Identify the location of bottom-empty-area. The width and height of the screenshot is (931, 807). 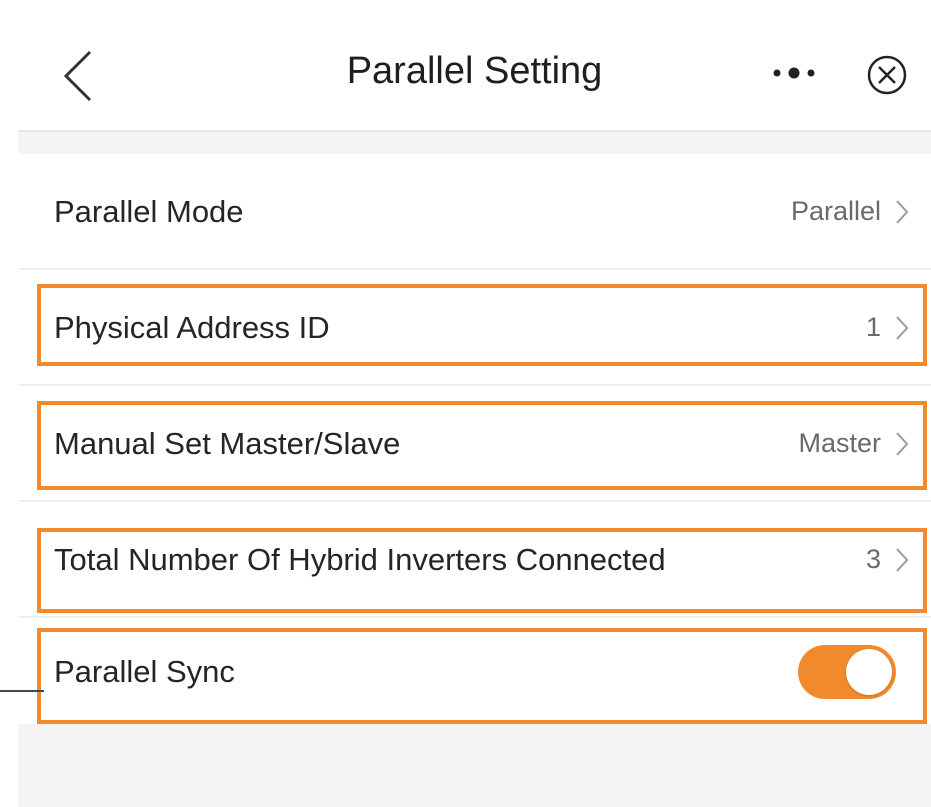
(474, 765).